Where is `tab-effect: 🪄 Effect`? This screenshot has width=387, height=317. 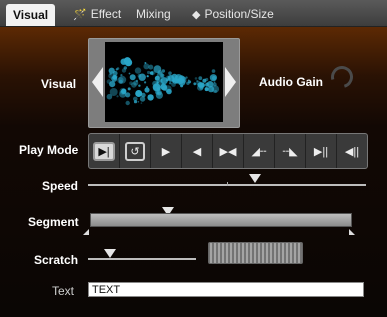 tab-effect: 🪄 Effect is located at coordinates (97, 14).